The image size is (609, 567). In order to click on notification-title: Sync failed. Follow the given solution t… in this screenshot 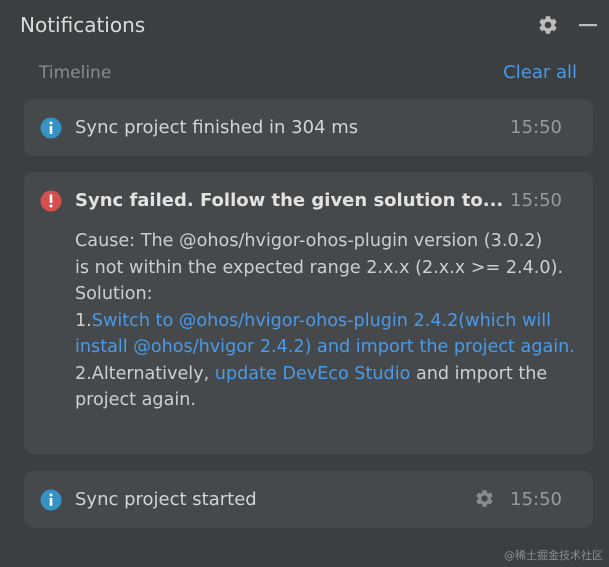, I will do `click(289, 200)`.